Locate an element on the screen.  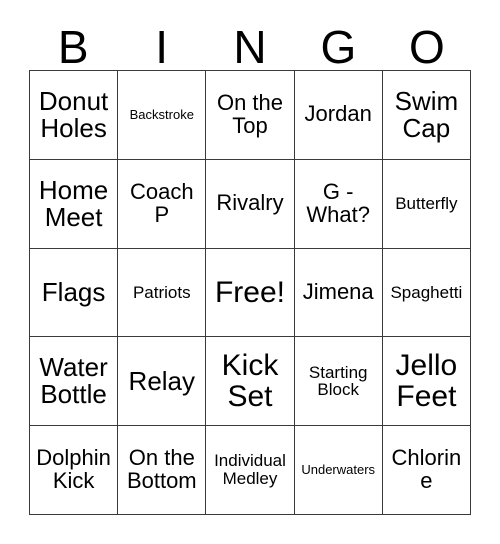
bingo-cell-b3: Flags is located at coordinates (74, 293).